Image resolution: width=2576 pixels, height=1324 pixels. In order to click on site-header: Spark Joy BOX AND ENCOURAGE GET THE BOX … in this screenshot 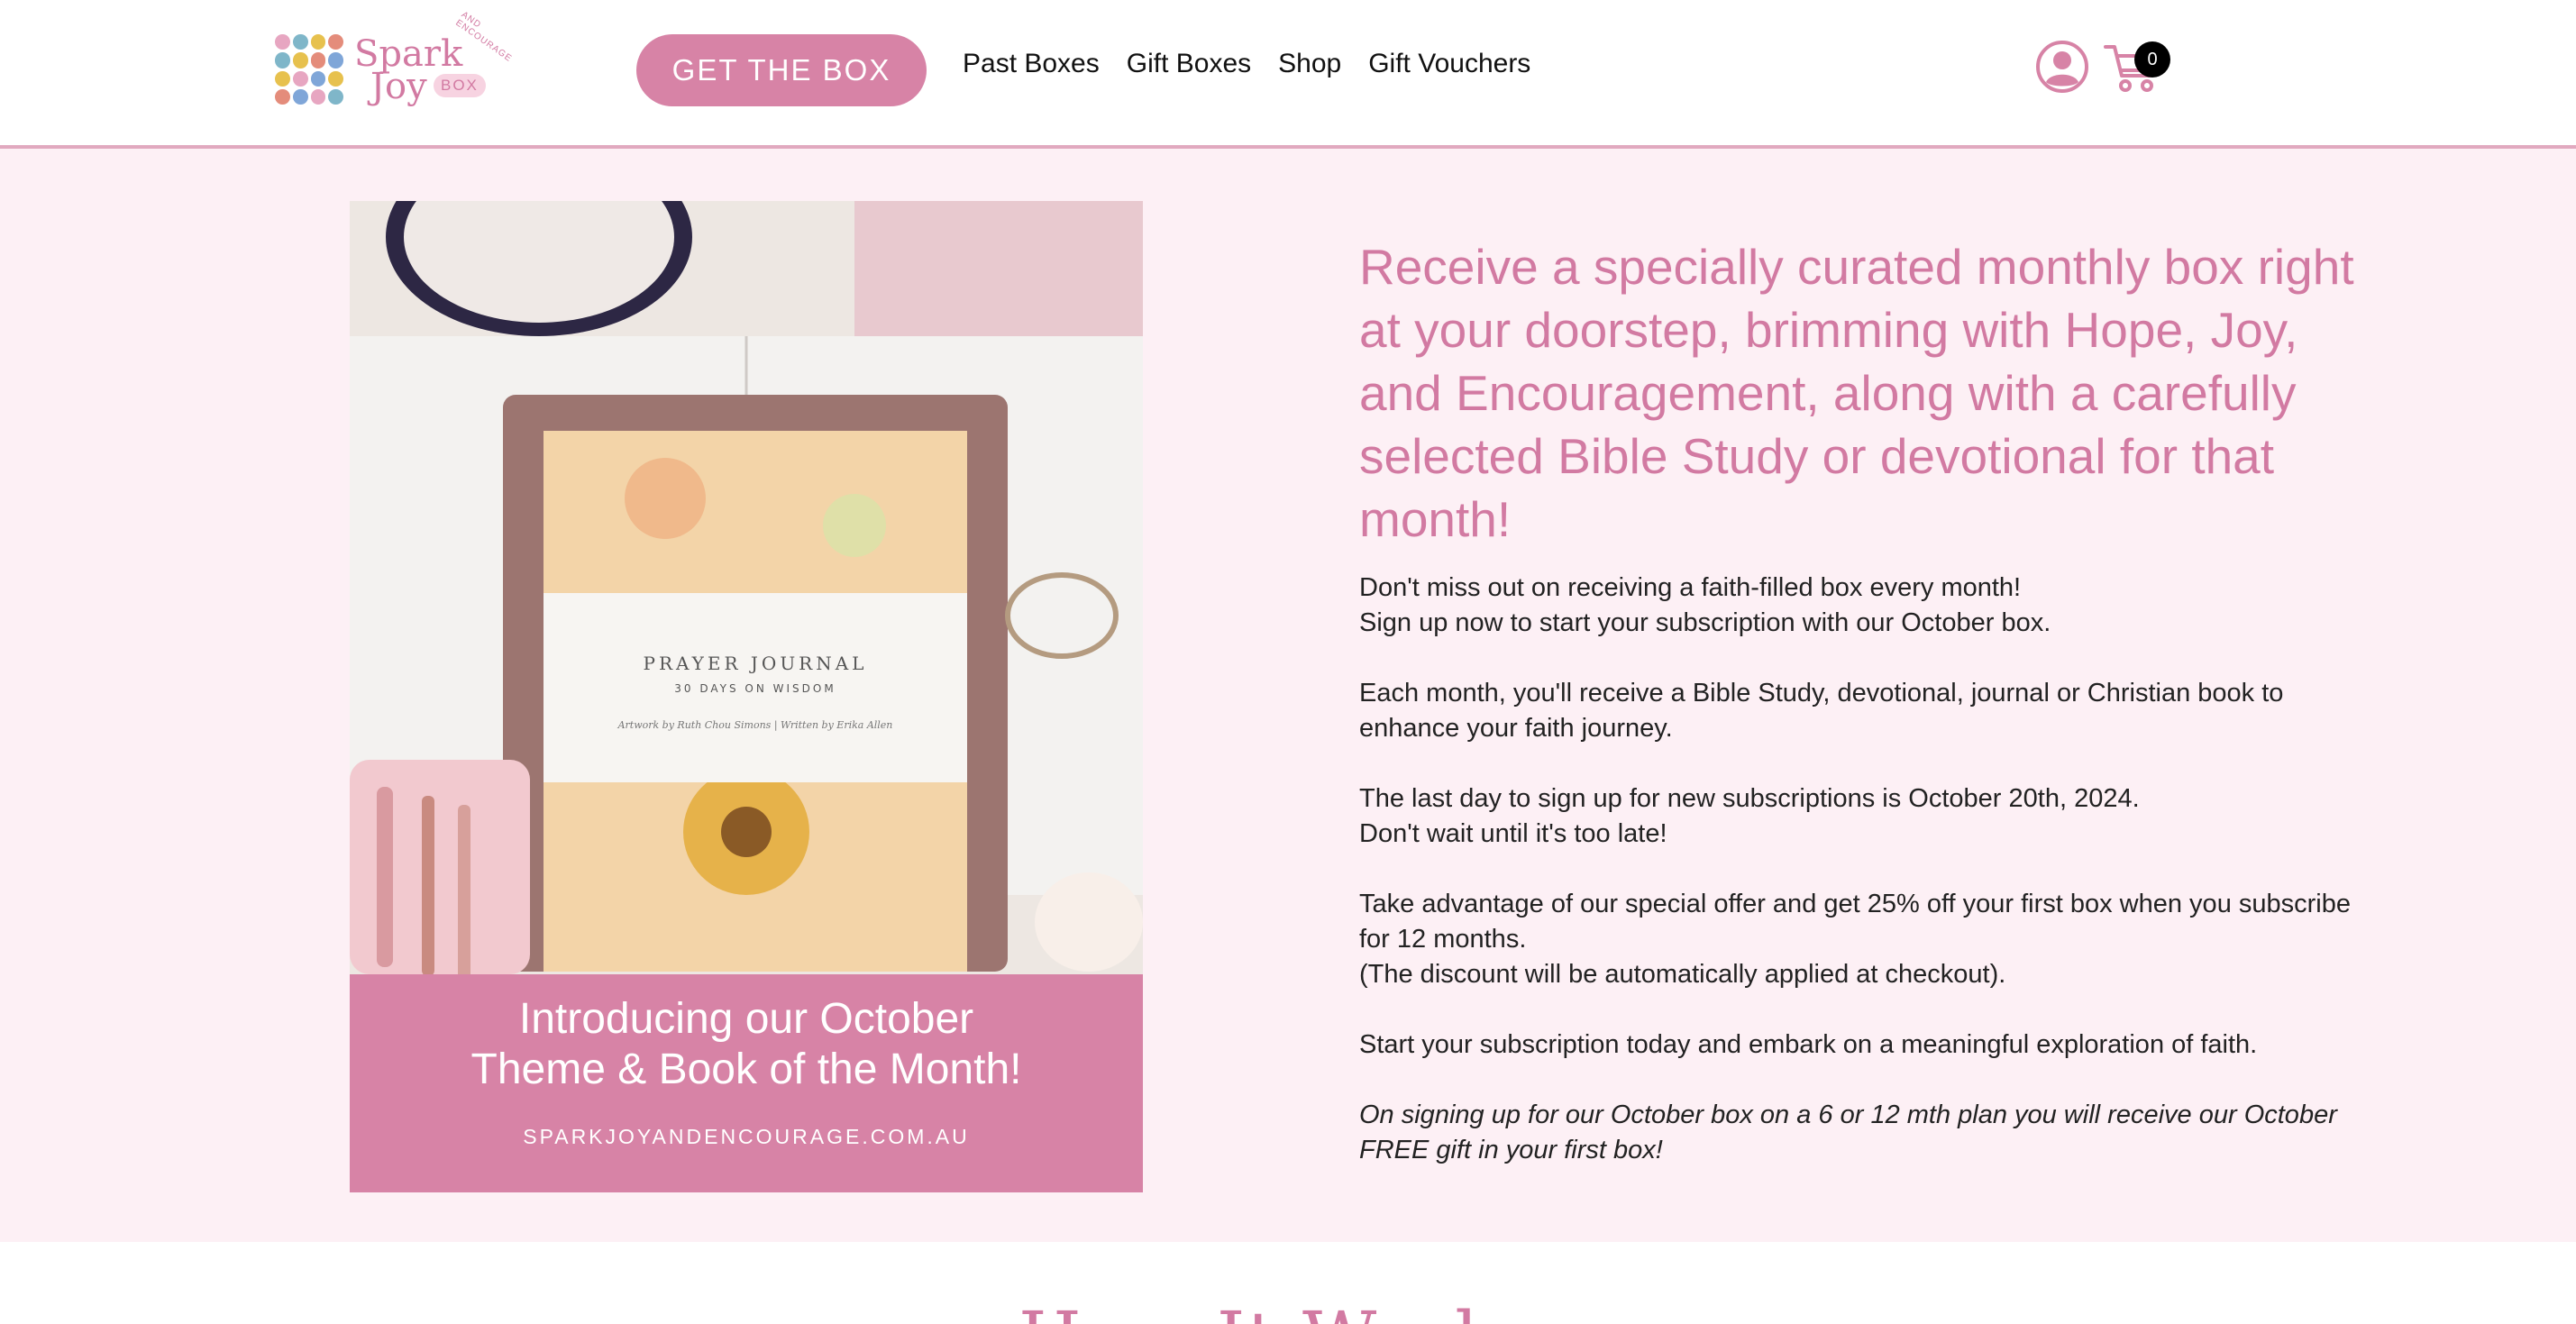, I will do `click(1288, 74)`.